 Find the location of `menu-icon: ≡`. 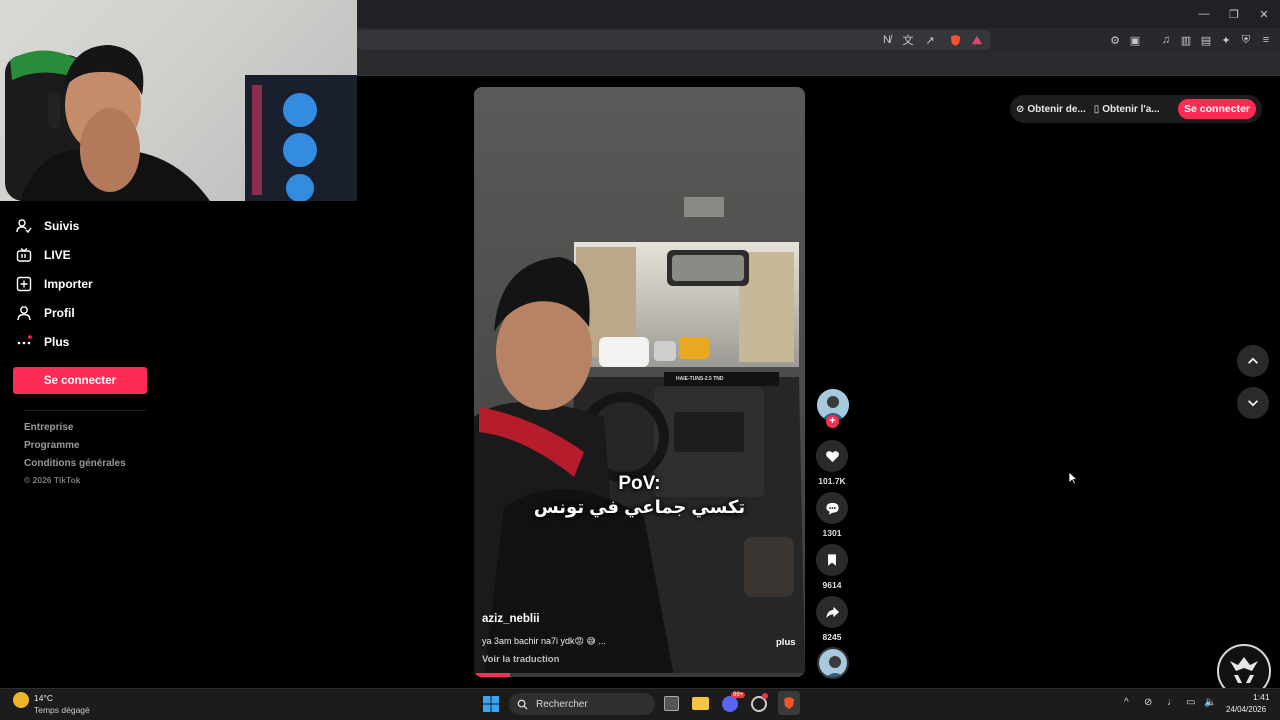

menu-icon: ≡ is located at coordinates (1266, 40).